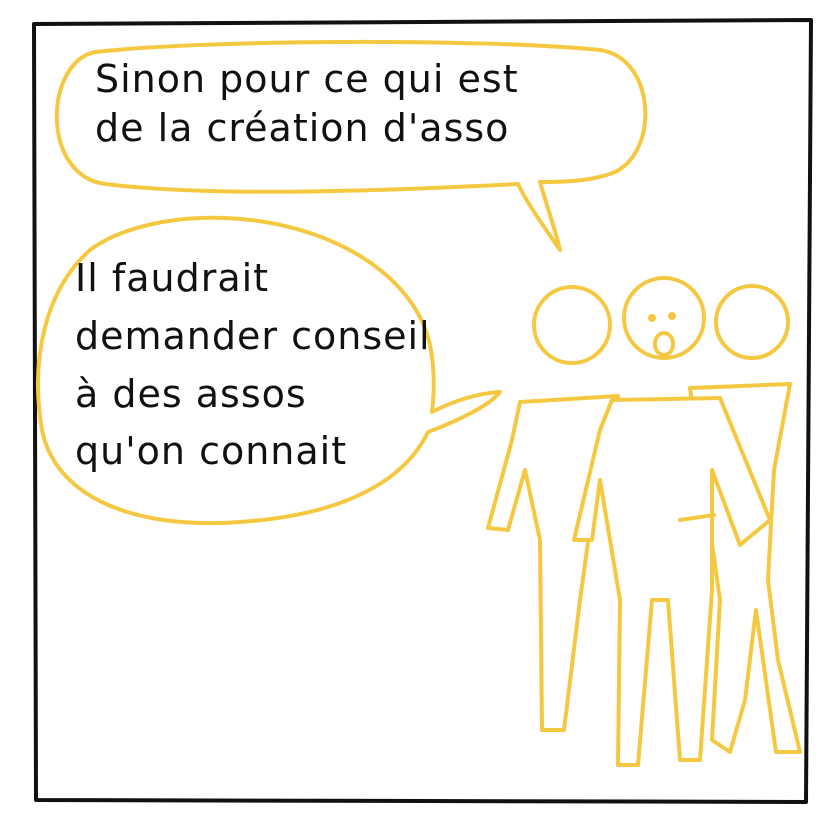 Image resolution: width=832 pixels, height=831 pixels. I want to click on bubble2-line-1: Il faudrait, so click(172, 278).